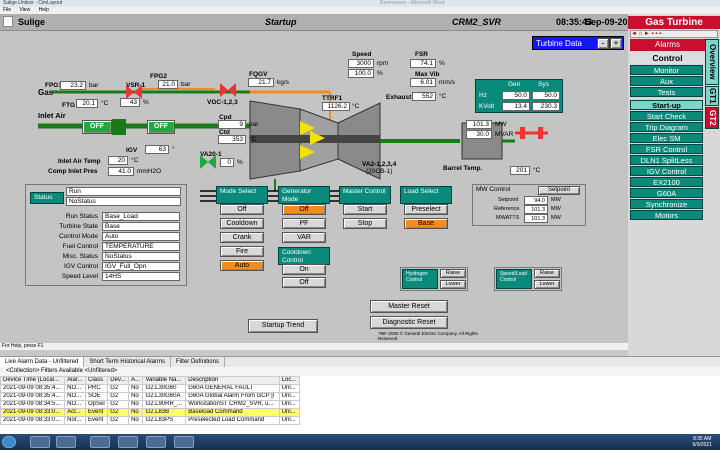 The image size is (720, 450). What do you see at coordinates (184, 442) in the screenshot?
I see `word-icon` at bounding box center [184, 442].